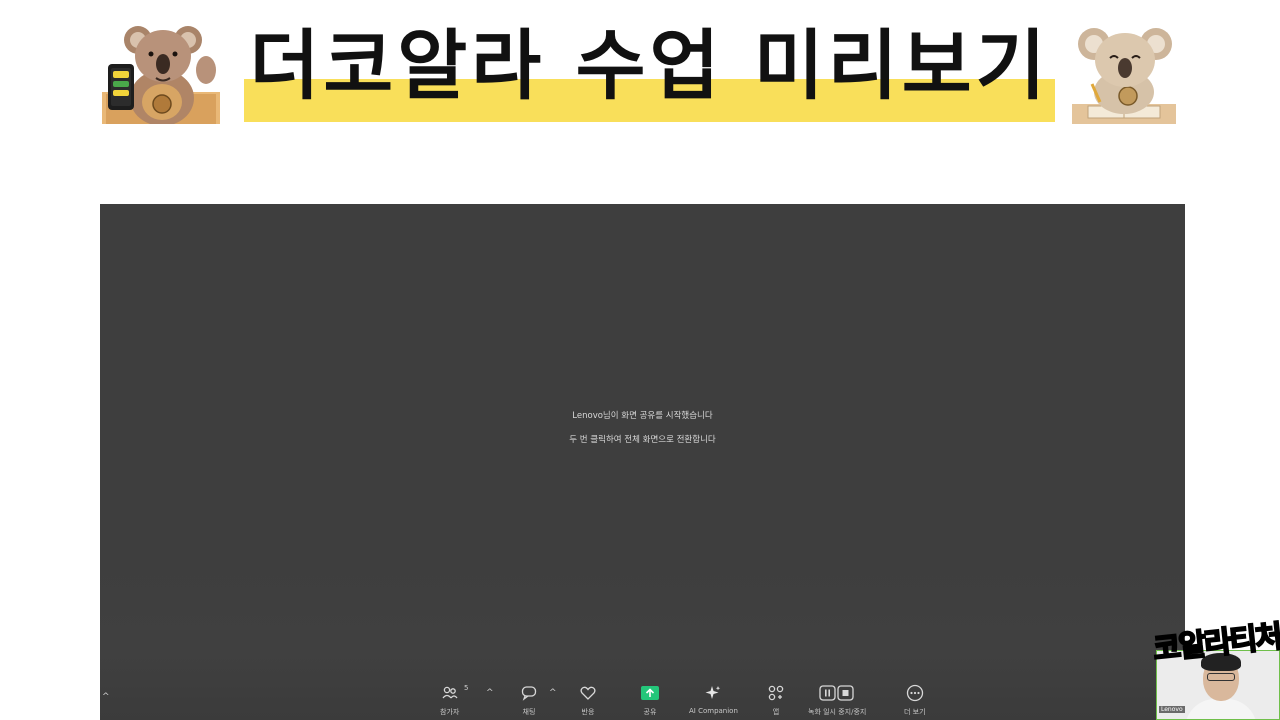 The height and width of the screenshot is (720, 1280). What do you see at coordinates (529, 693) in the screenshot?
I see `chat-icon` at bounding box center [529, 693].